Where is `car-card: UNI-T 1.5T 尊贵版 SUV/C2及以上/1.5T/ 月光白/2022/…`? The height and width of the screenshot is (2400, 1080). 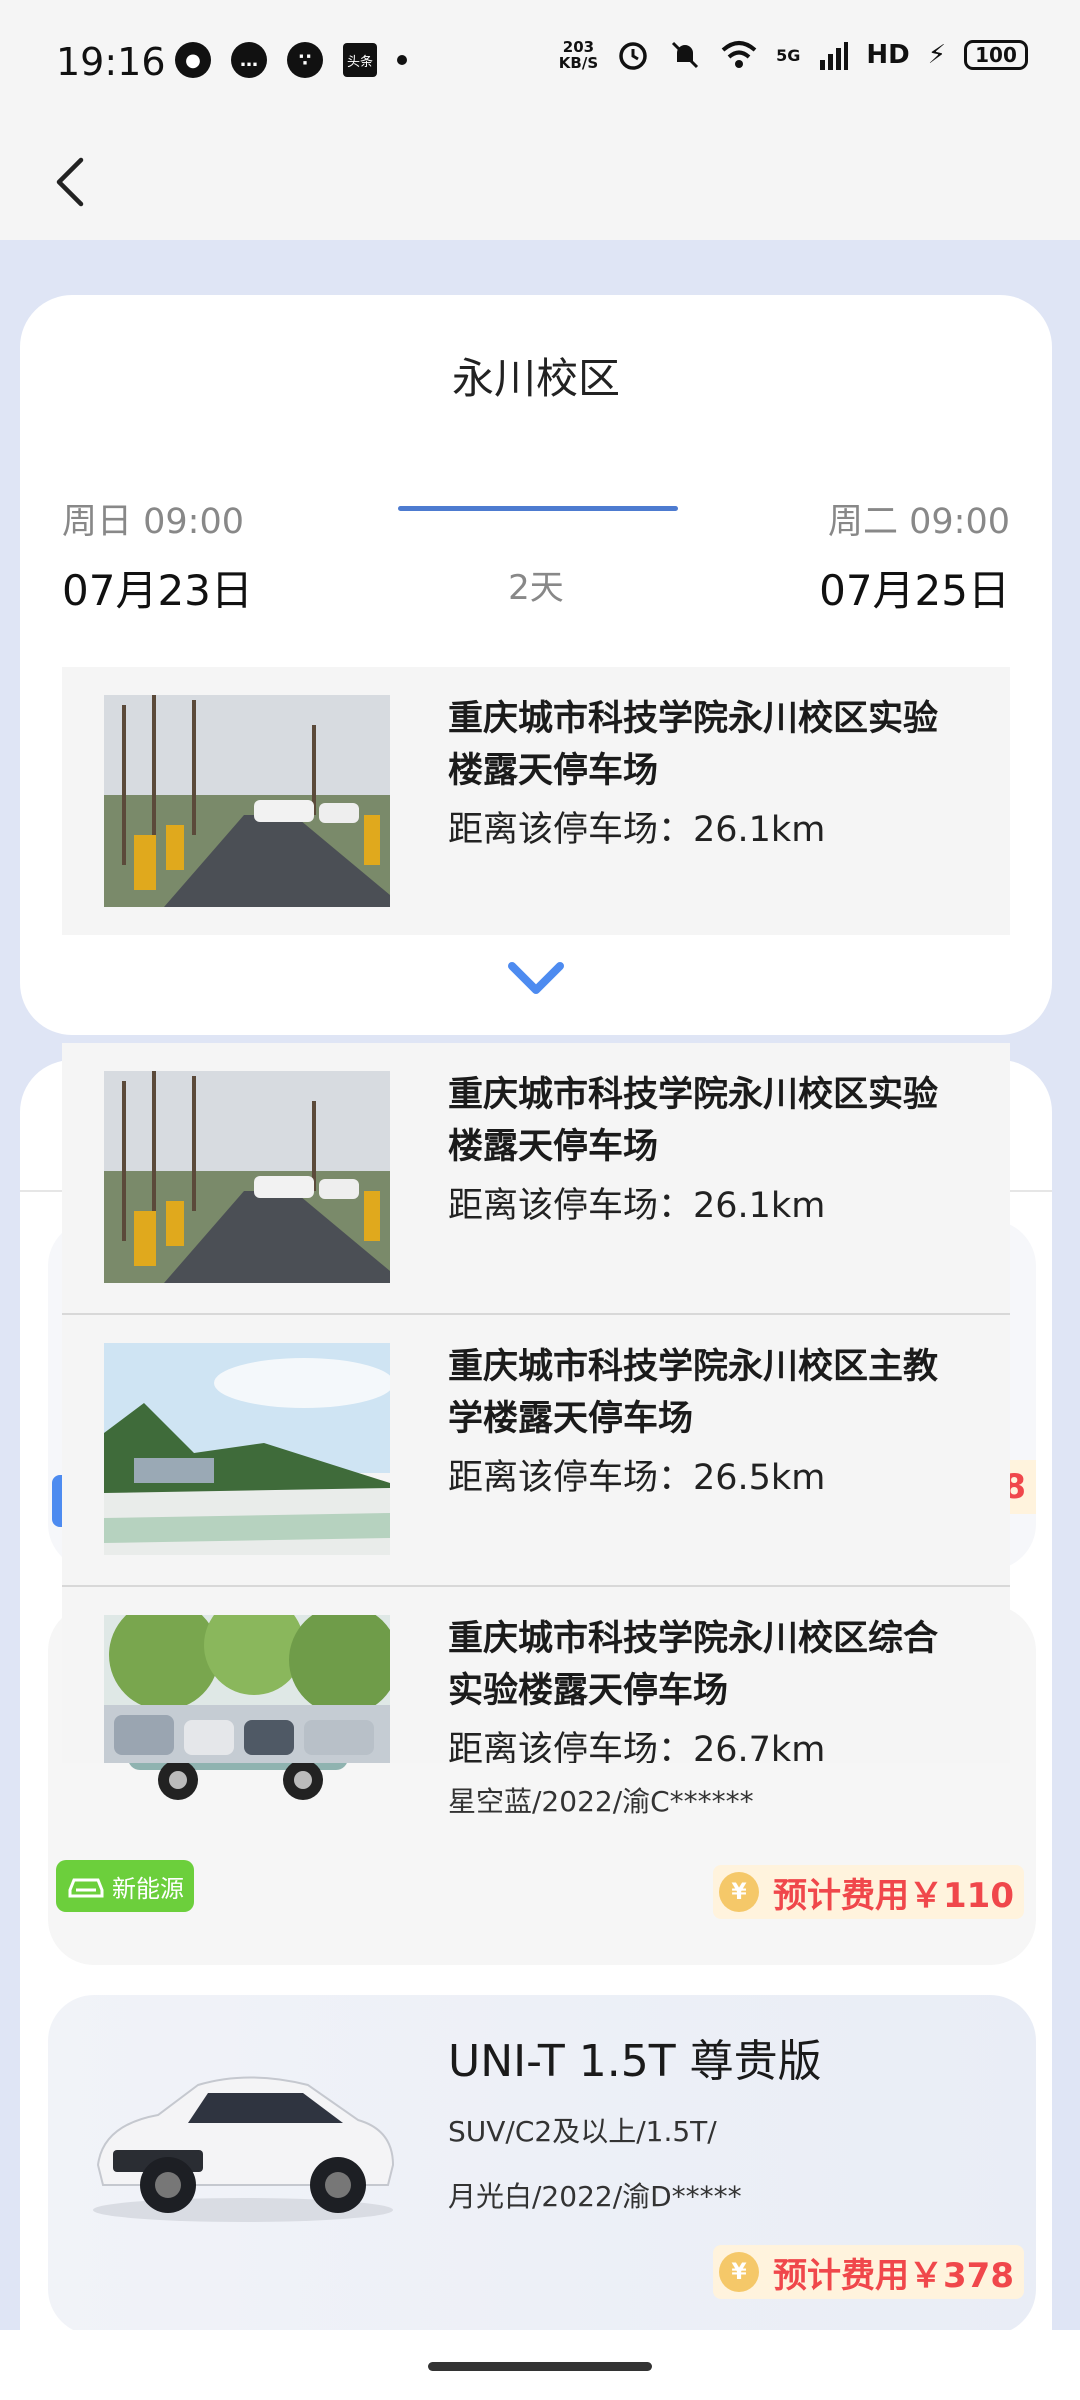 car-card: UNI-T 1.5T 尊贵版 SUV/C2及以上/1.5T/ 月光白/2022/… is located at coordinates (542, 2165).